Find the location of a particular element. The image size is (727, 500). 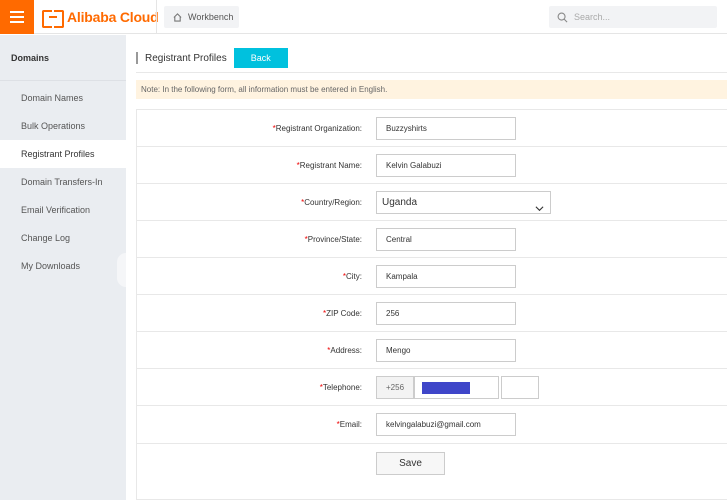

form-row-country: *Country/Region: Uganda is located at coordinates (432, 202).